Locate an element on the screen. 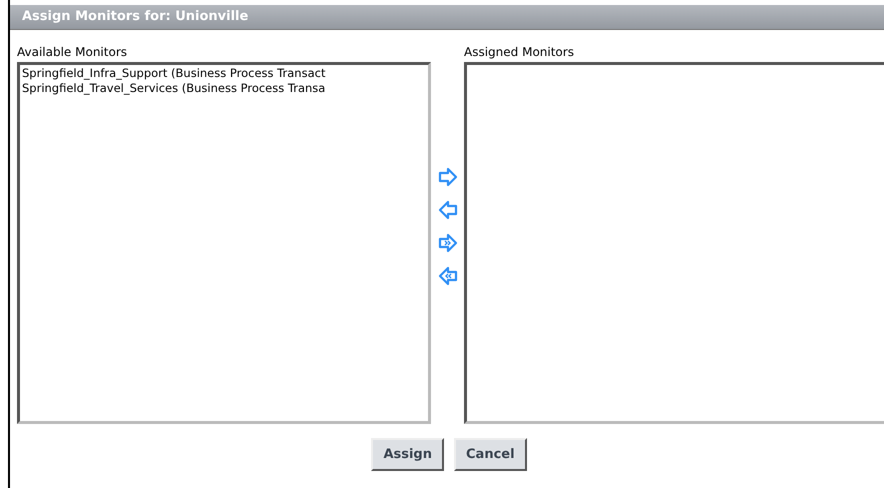 The width and height of the screenshot is (884, 488). left-arrow-icon is located at coordinates (447, 210).